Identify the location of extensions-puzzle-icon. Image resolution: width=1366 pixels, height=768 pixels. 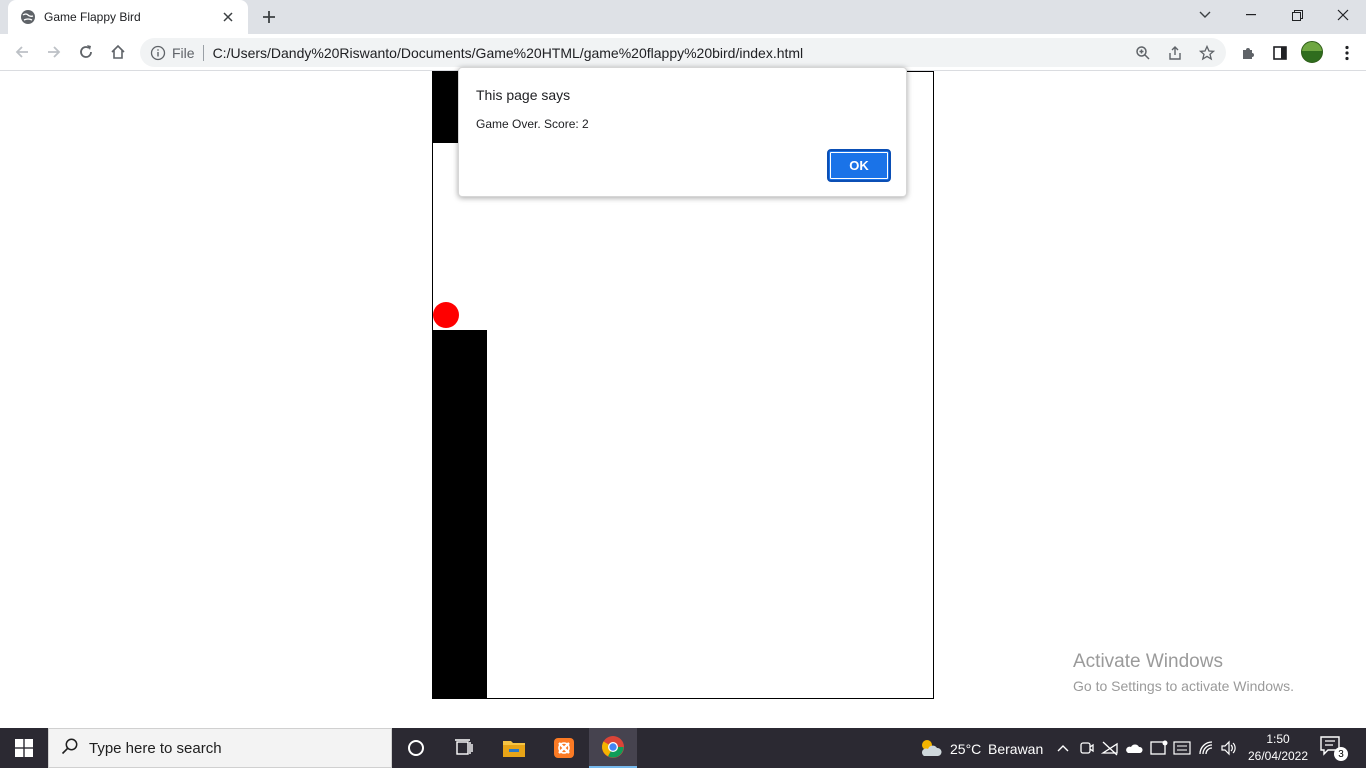
(1248, 53).